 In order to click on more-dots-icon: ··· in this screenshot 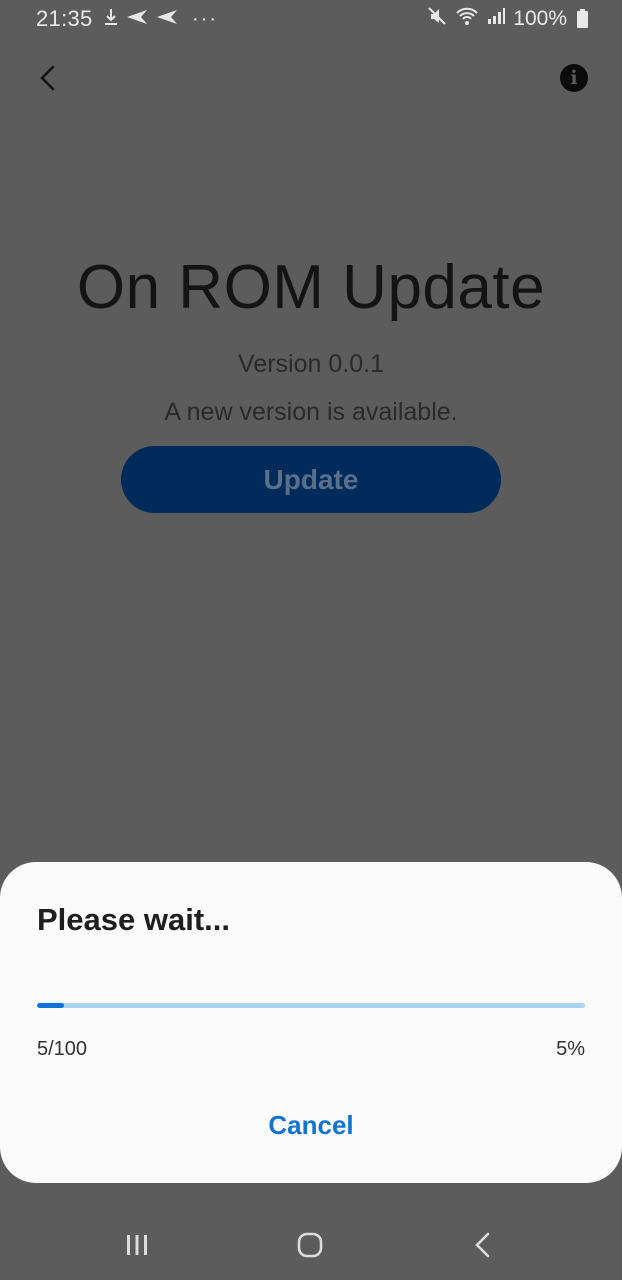, I will do `click(205, 18)`.